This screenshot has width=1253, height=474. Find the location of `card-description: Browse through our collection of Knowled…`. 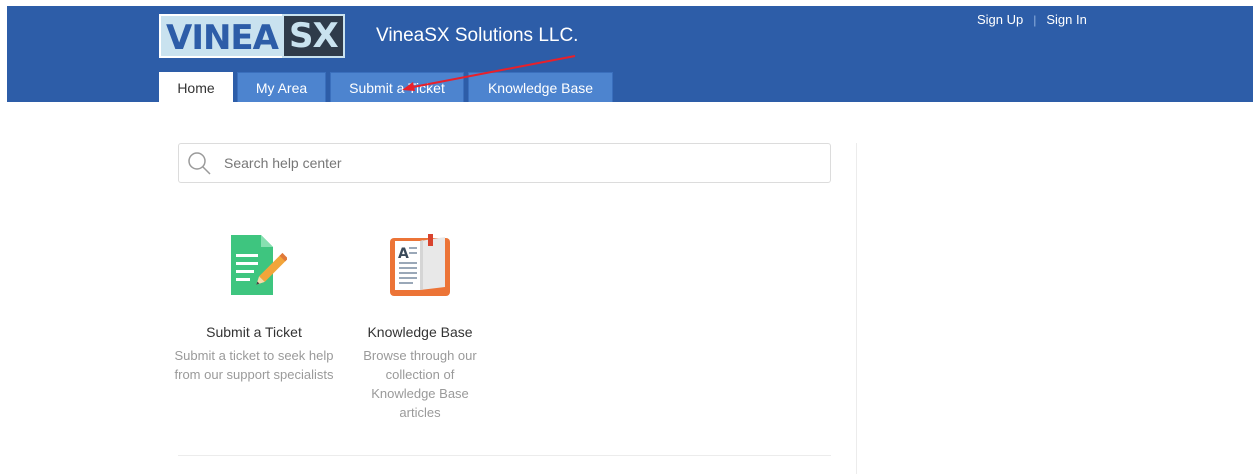

card-description: Browse through our collection of Knowled… is located at coordinates (420, 384).